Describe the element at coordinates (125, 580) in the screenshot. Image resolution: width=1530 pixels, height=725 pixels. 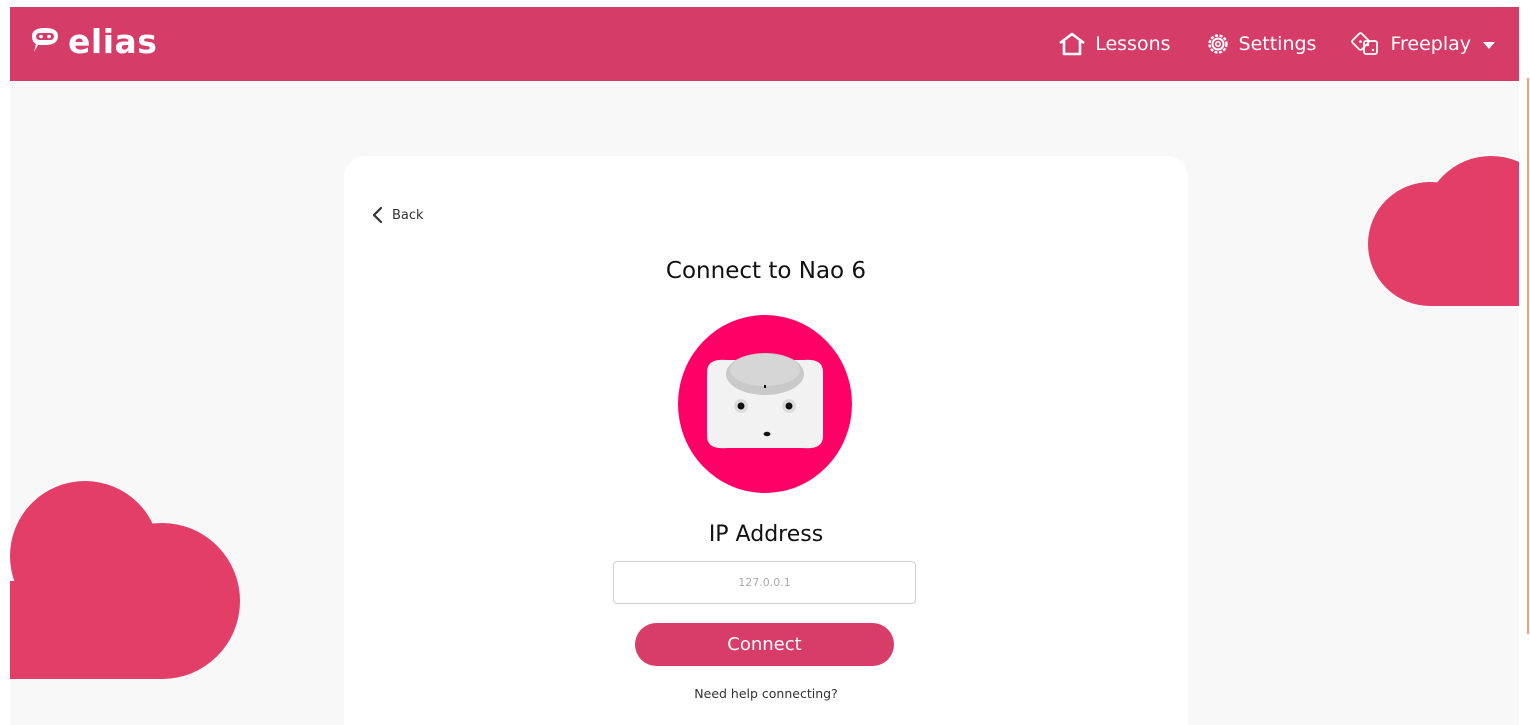
I see `cloud-left-decoration` at that location.